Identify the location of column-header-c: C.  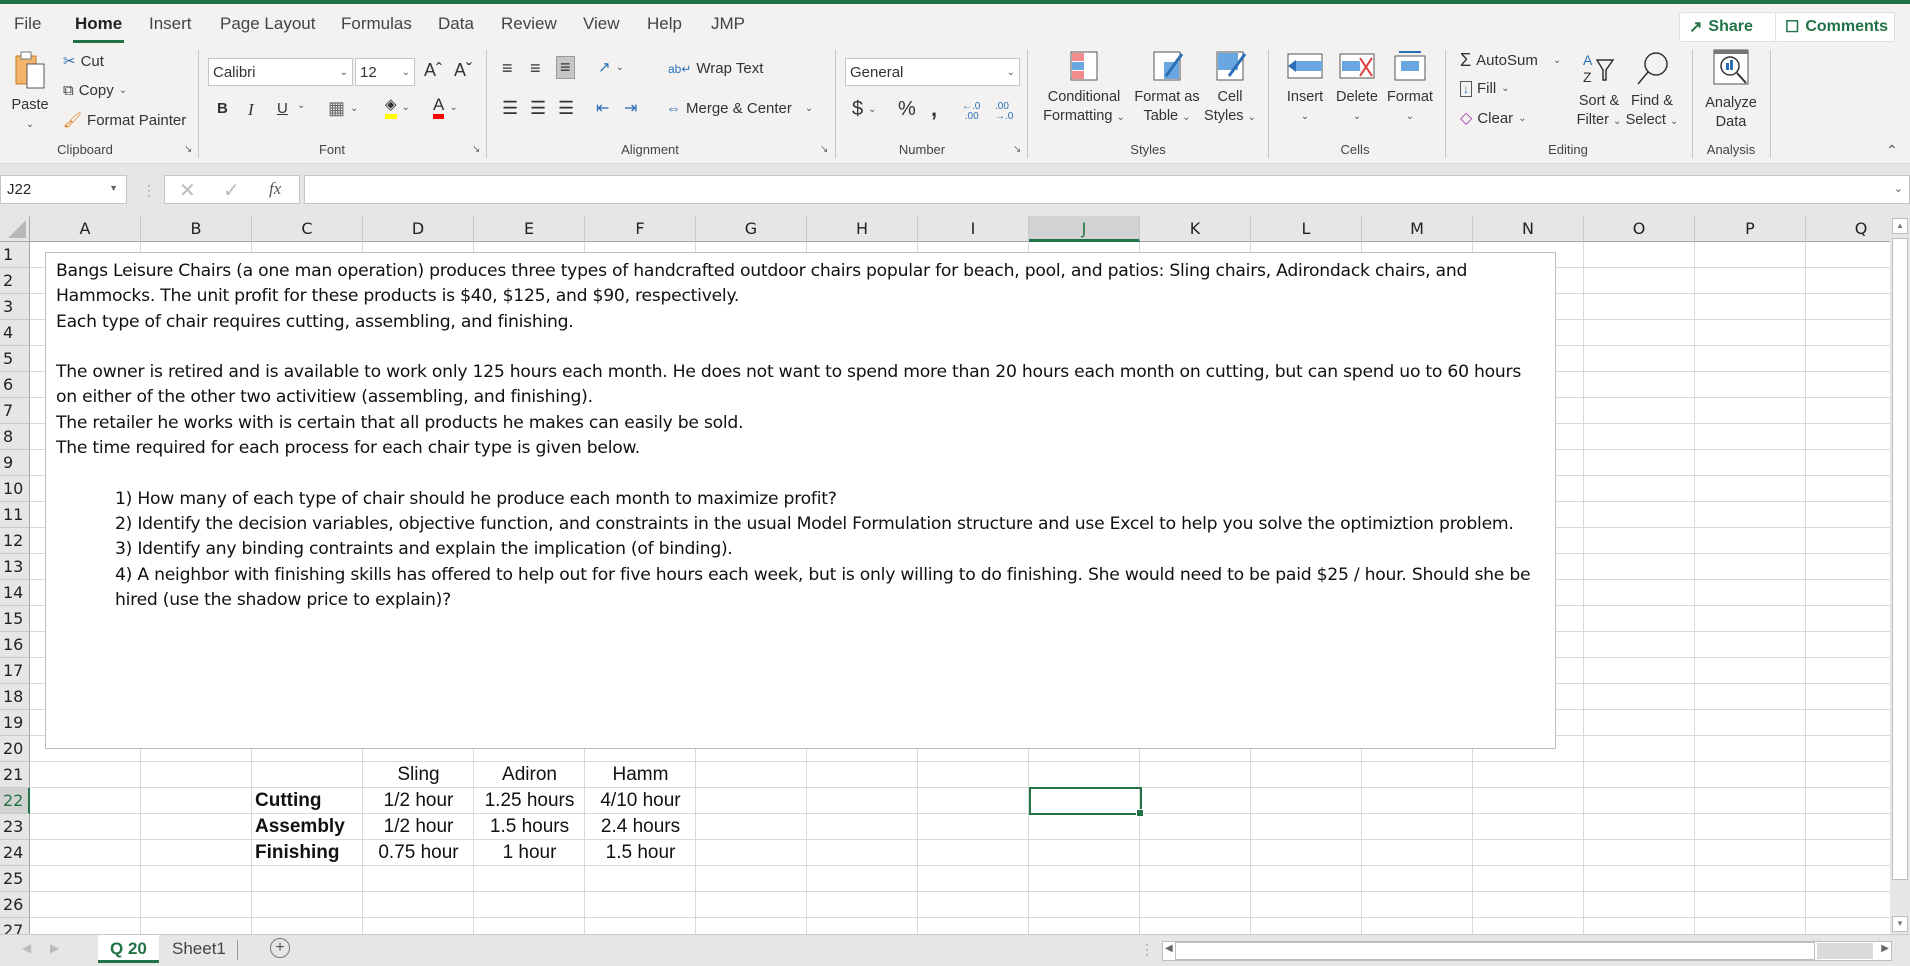
(307, 229).